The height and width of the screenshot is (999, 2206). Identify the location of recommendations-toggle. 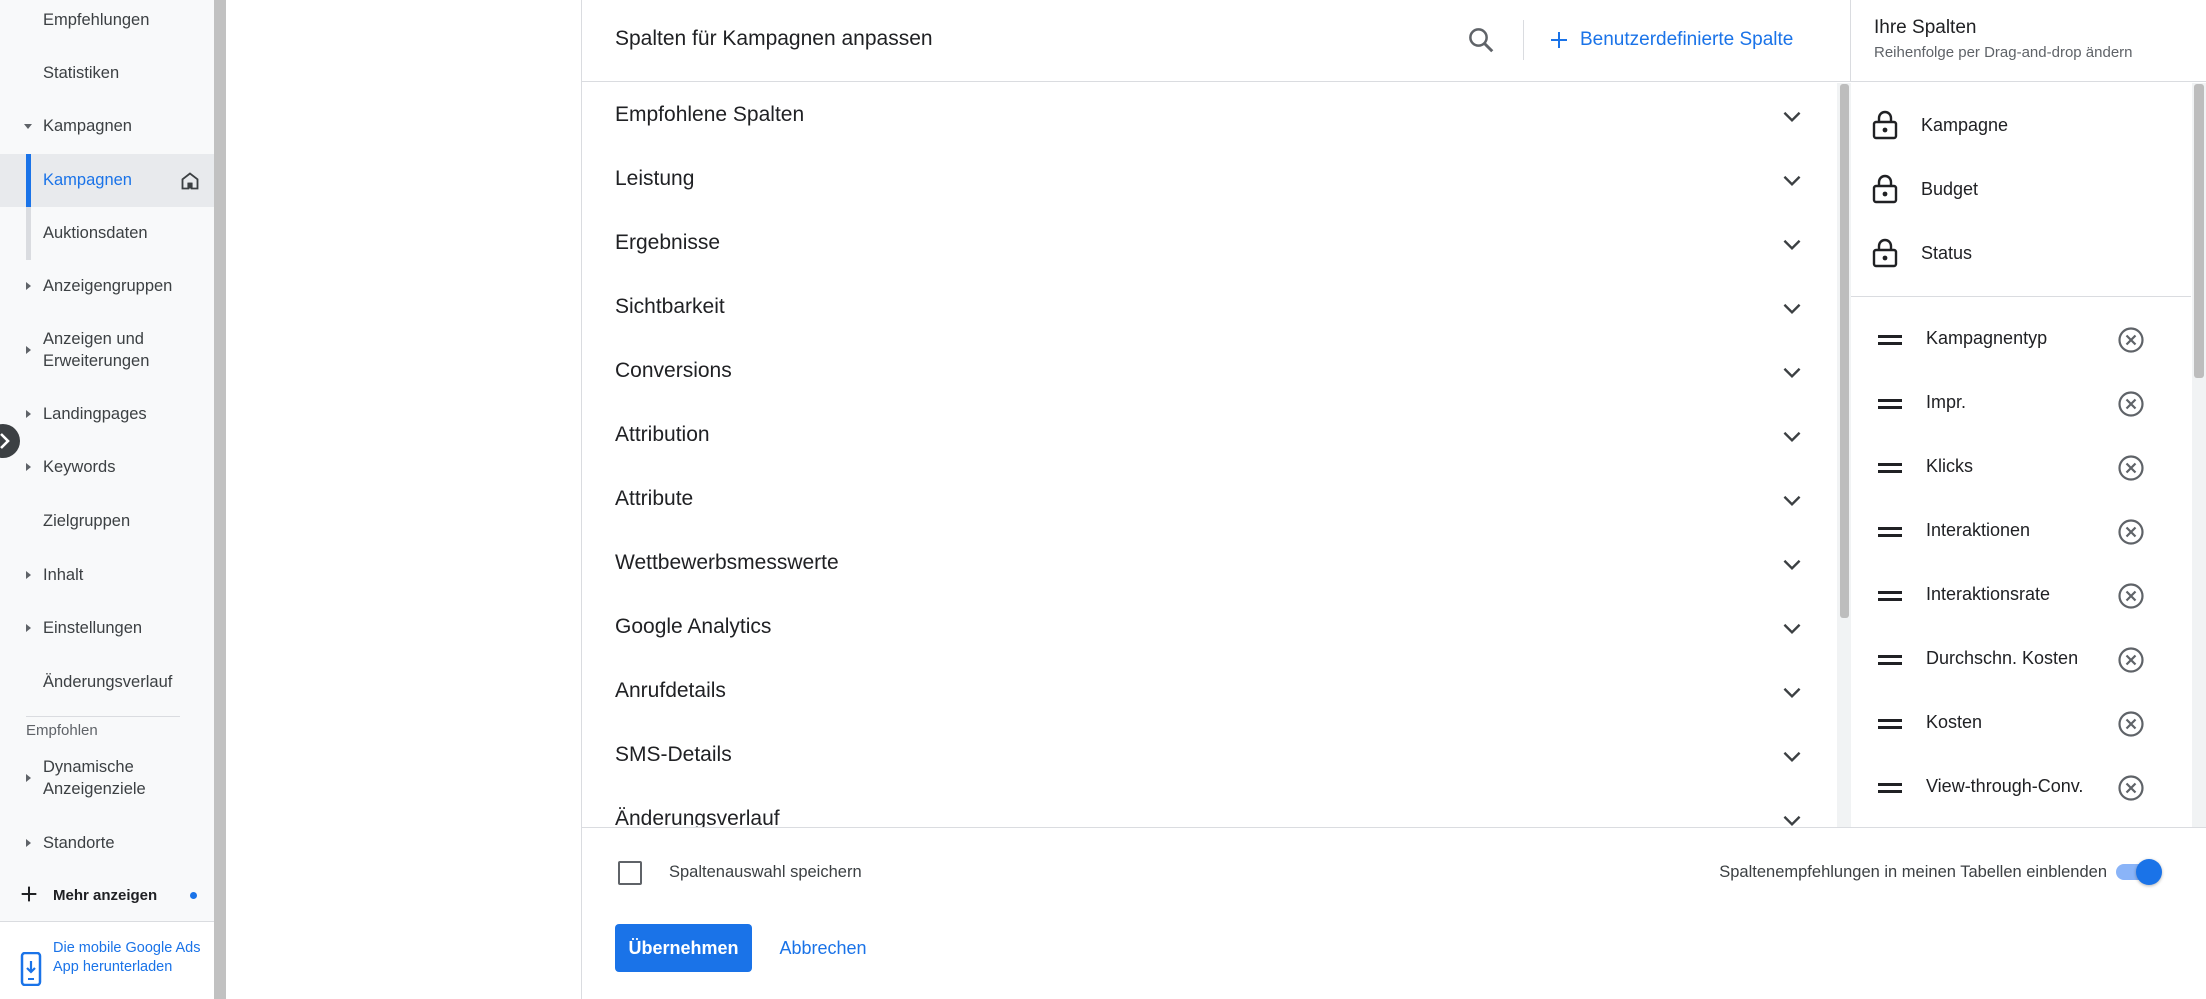
(2138, 872).